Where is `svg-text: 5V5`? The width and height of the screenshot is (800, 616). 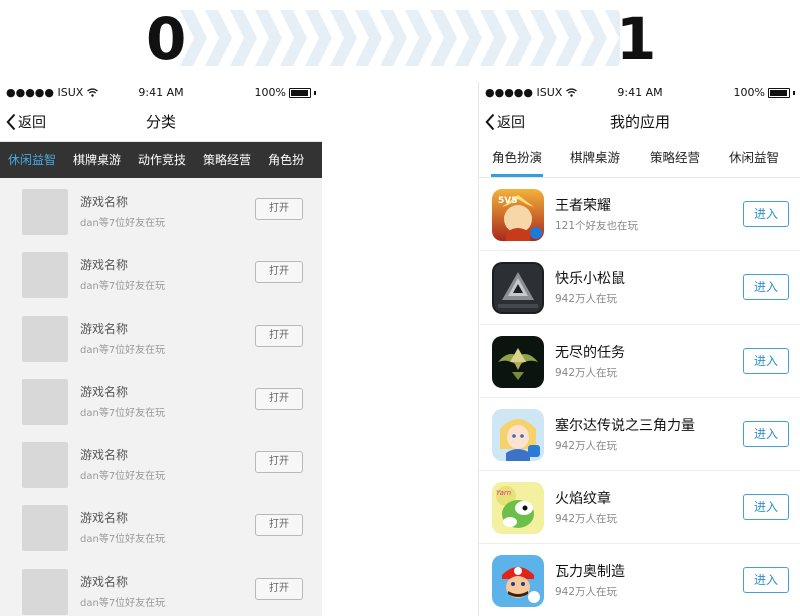 svg-text: 5V5 is located at coordinates (508, 201).